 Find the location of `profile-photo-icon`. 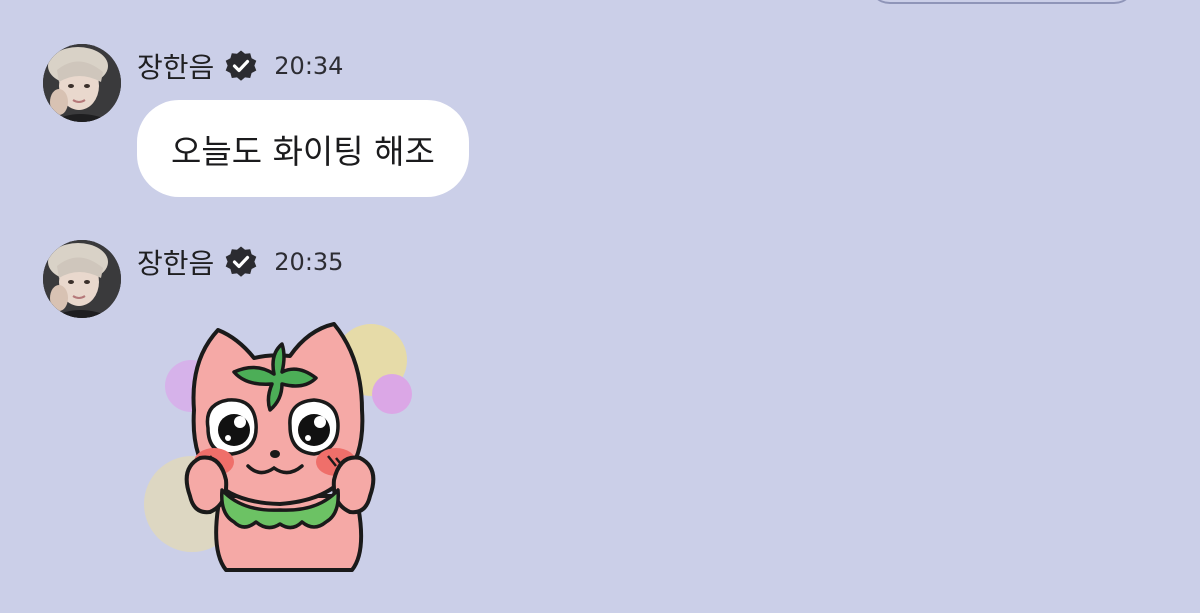

profile-photo-icon is located at coordinates (82, 279).